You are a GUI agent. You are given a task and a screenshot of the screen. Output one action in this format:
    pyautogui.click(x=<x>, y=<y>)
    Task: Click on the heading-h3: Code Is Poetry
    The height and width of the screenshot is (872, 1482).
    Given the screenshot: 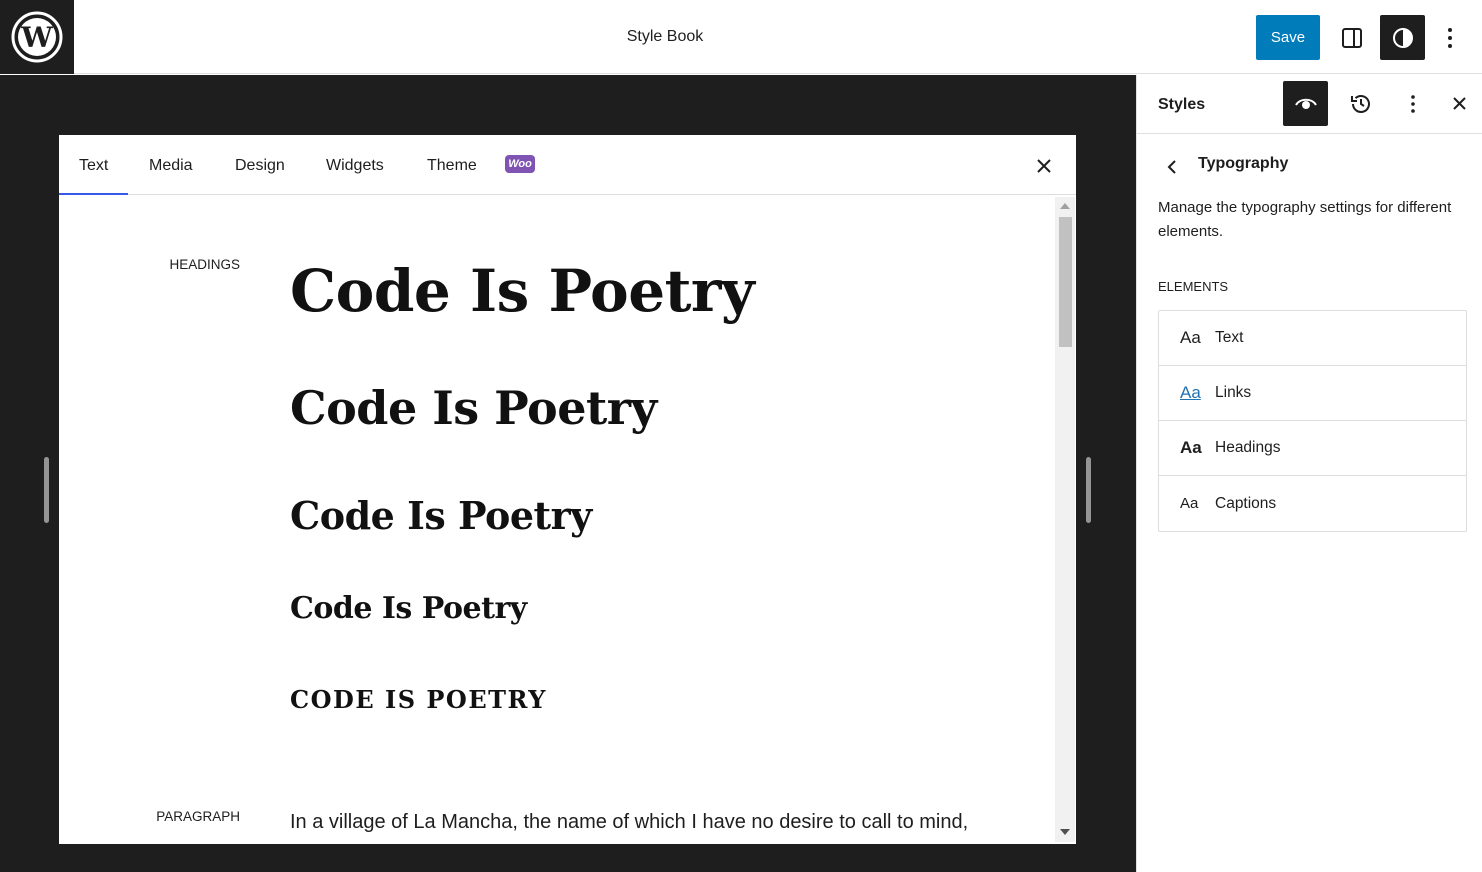 What is the action you would take?
    pyautogui.click(x=441, y=515)
    